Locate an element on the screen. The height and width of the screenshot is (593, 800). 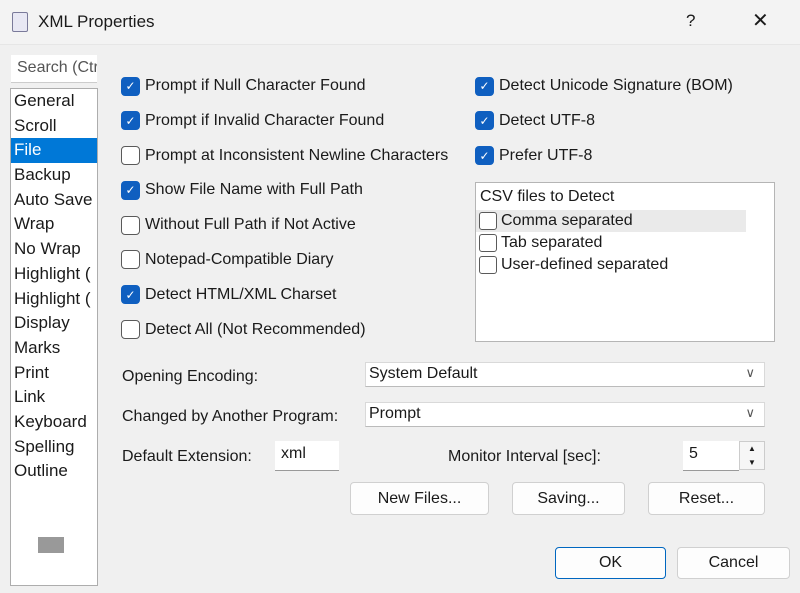
monitor-interval-input: 5 is located at coordinates (711, 456).